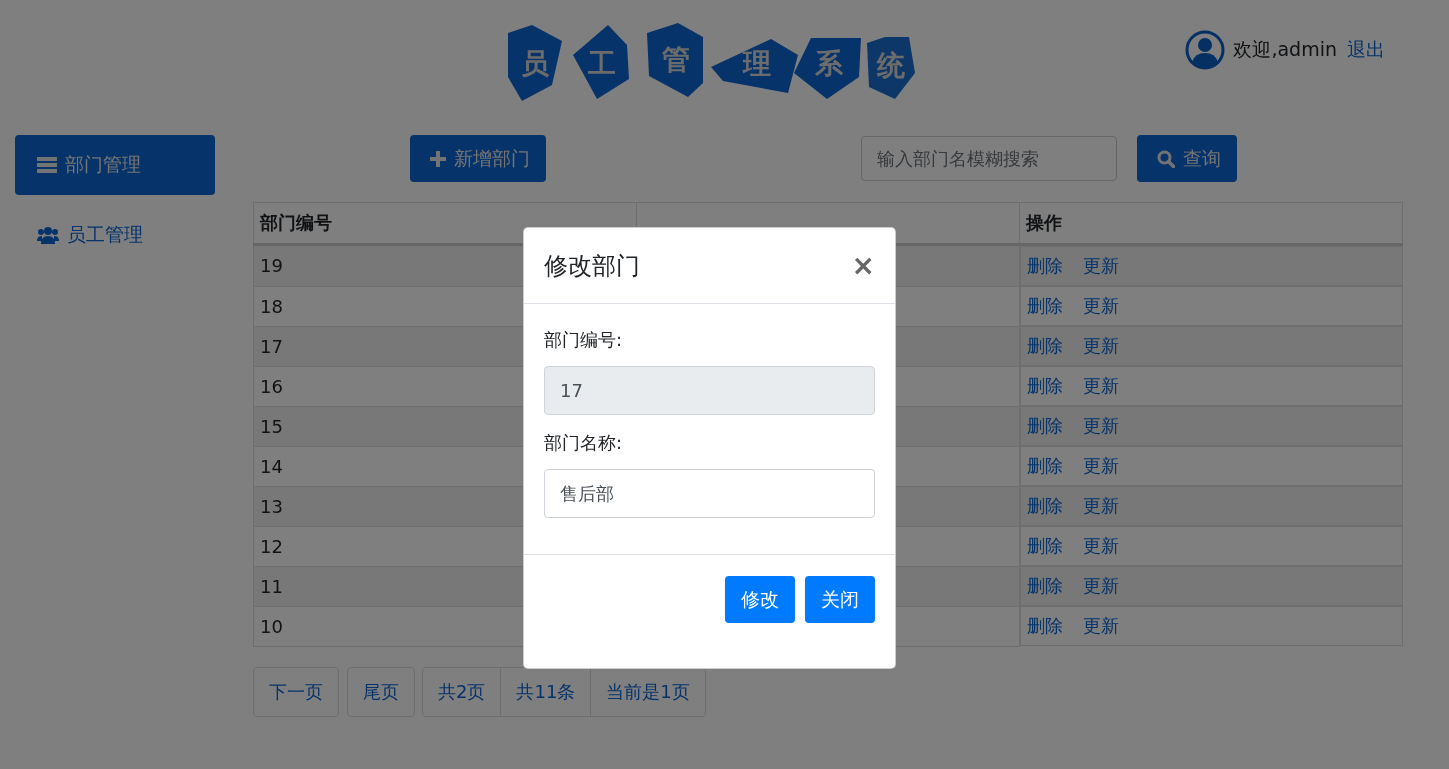 Image resolution: width=1449 pixels, height=769 pixels. I want to click on page-link: 尾页, so click(381, 691).